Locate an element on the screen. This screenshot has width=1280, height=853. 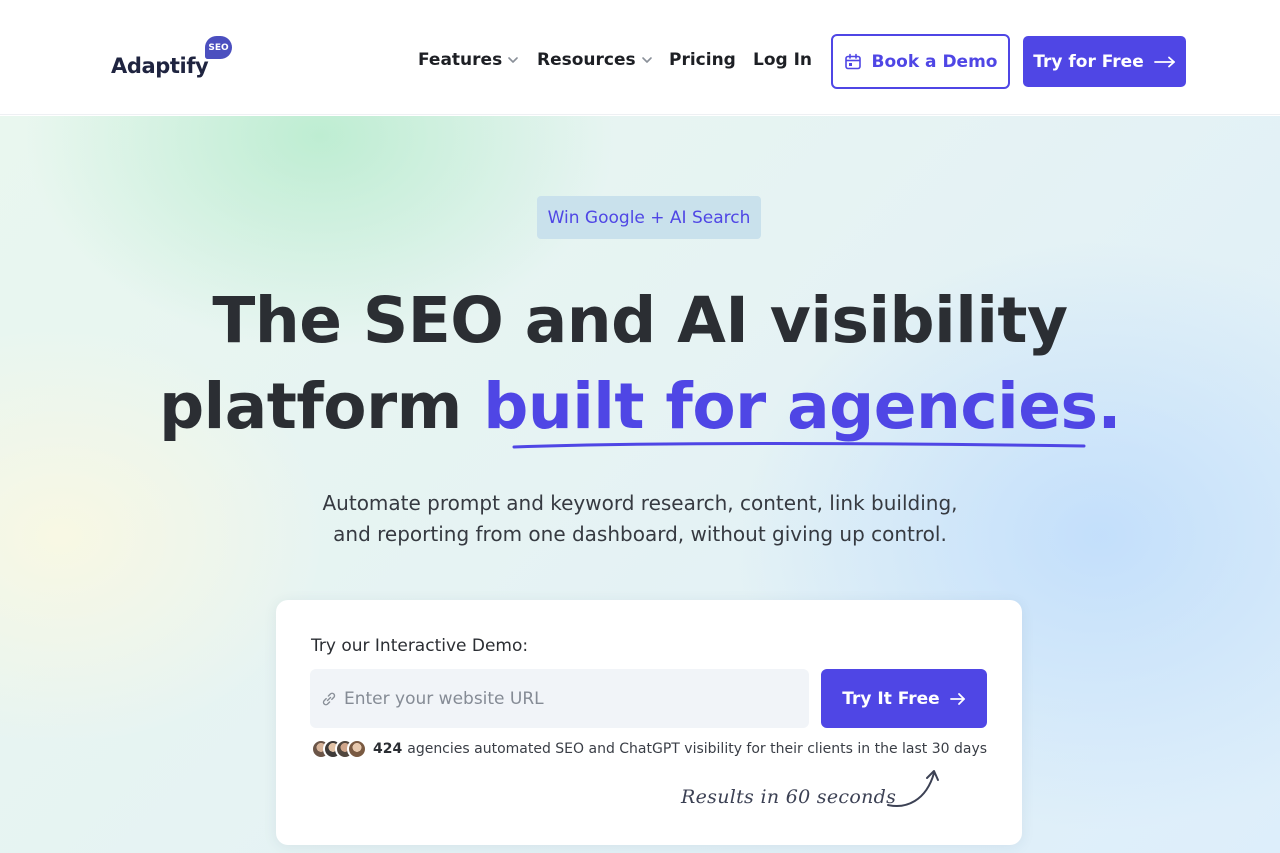
try-for-free-button: Try for Free is located at coordinates (1104, 61).